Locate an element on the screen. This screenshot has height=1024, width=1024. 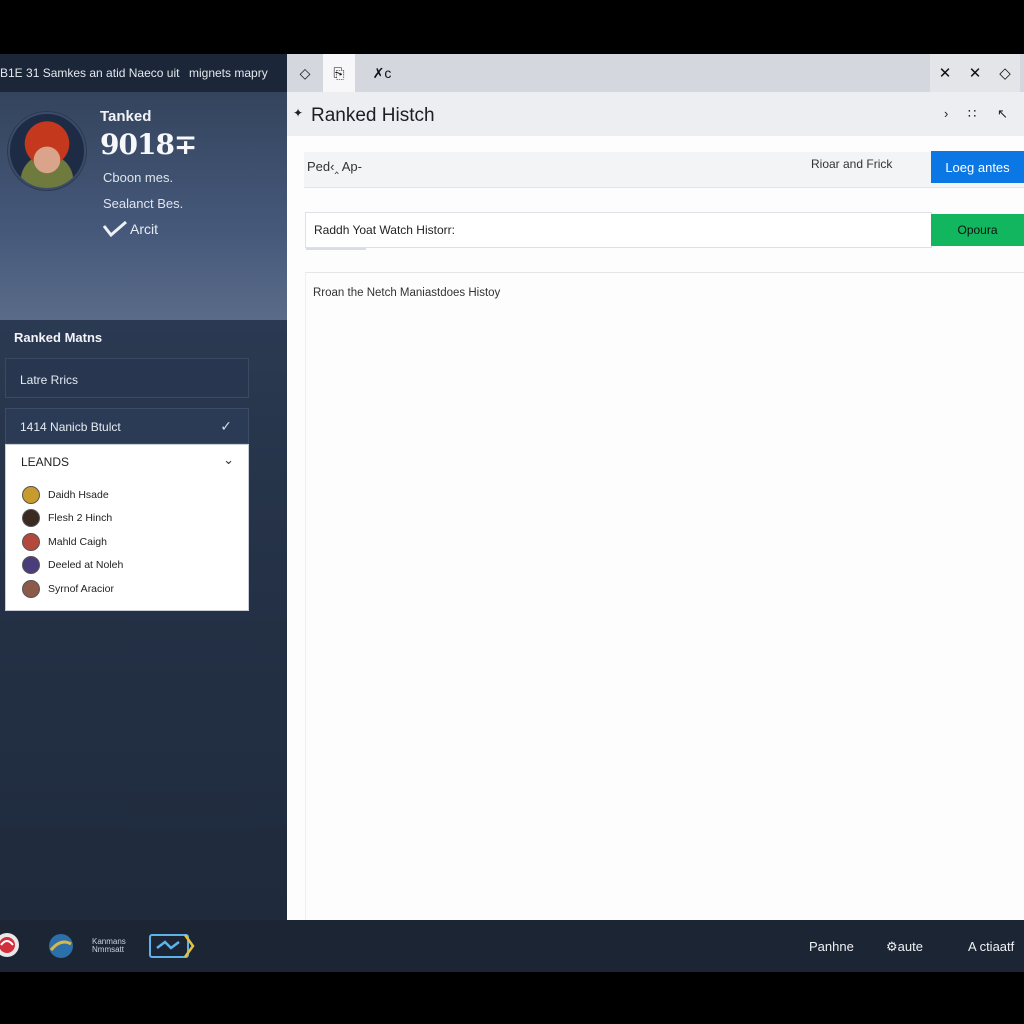
list-item-label: Mahld Caigh is located at coordinates (77, 541).